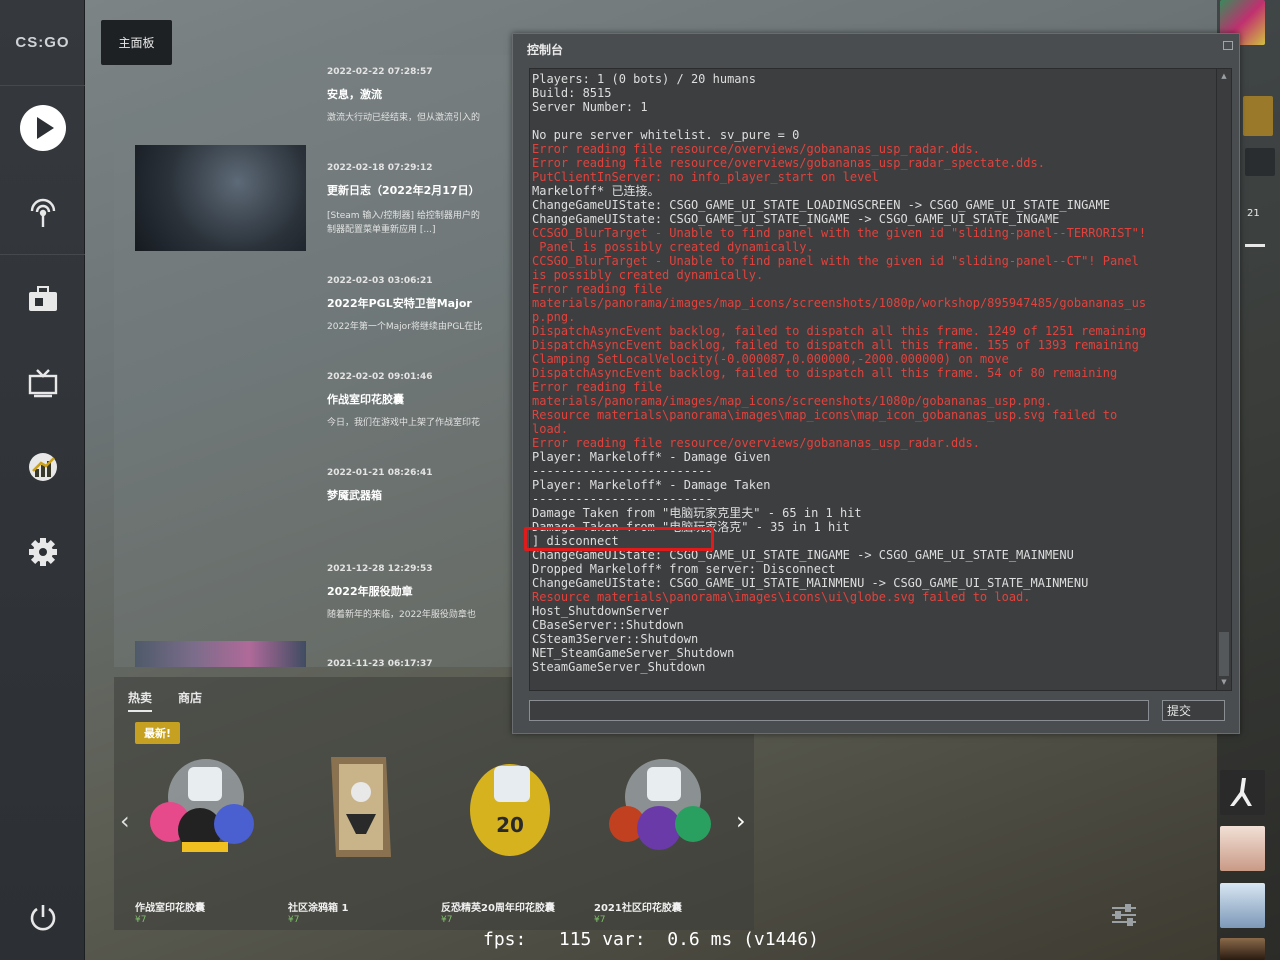 This screenshot has height=960, width=1280. Describe the element at coordinates (619, 539) in the screenshot. I see `disconnect-highlight` at that location.